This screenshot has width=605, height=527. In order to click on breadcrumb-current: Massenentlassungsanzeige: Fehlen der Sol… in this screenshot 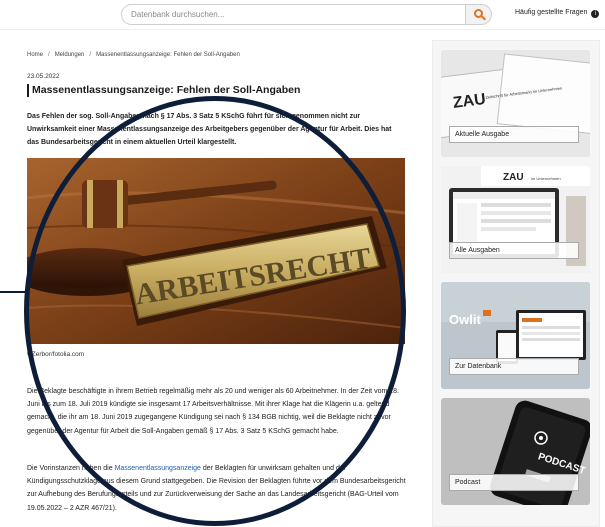, I will do `click(168, 55)`.